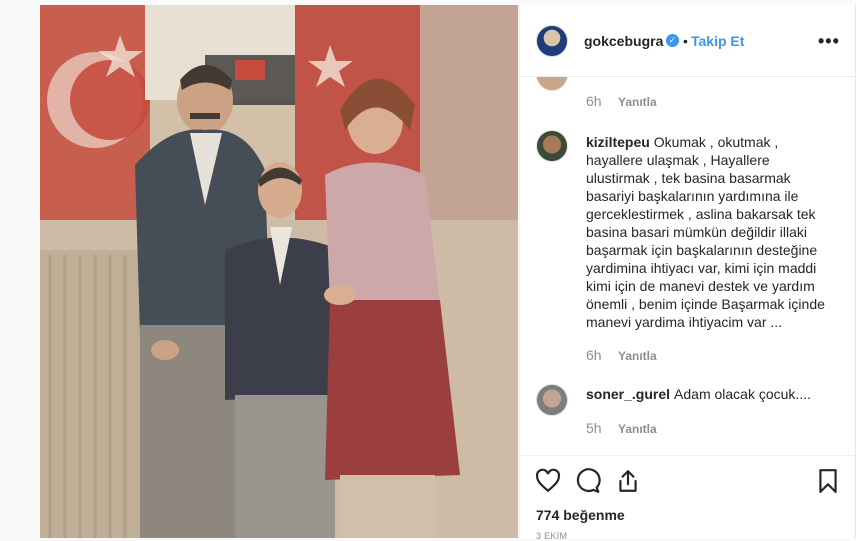  I want to click on post-date: 3 EKİM, so click(551, 536).